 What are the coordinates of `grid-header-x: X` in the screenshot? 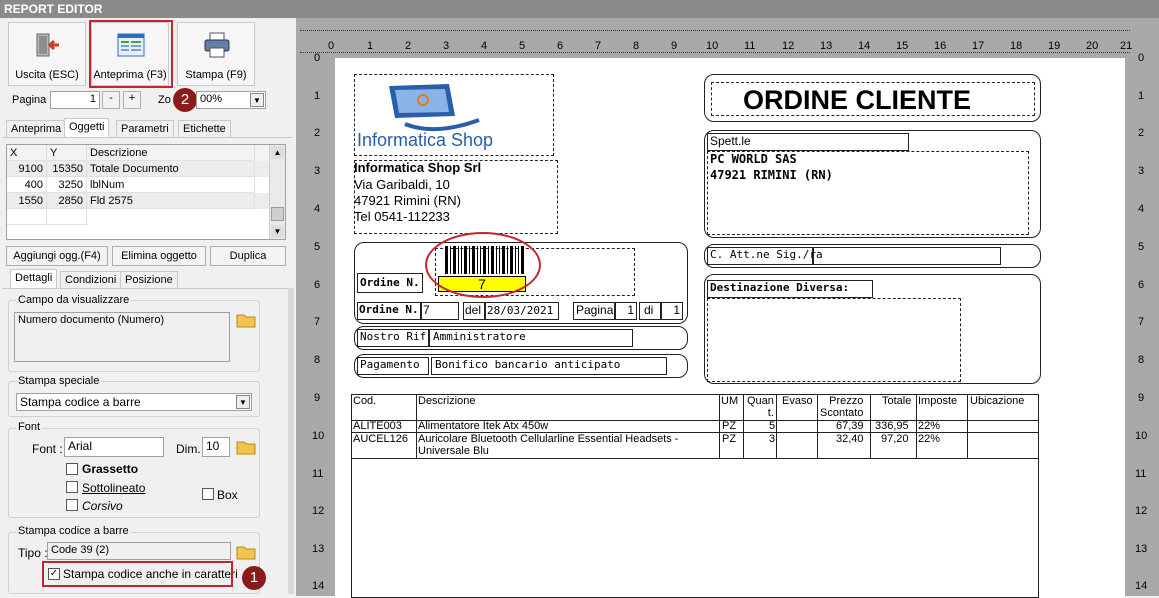 It's located at (27, 153).